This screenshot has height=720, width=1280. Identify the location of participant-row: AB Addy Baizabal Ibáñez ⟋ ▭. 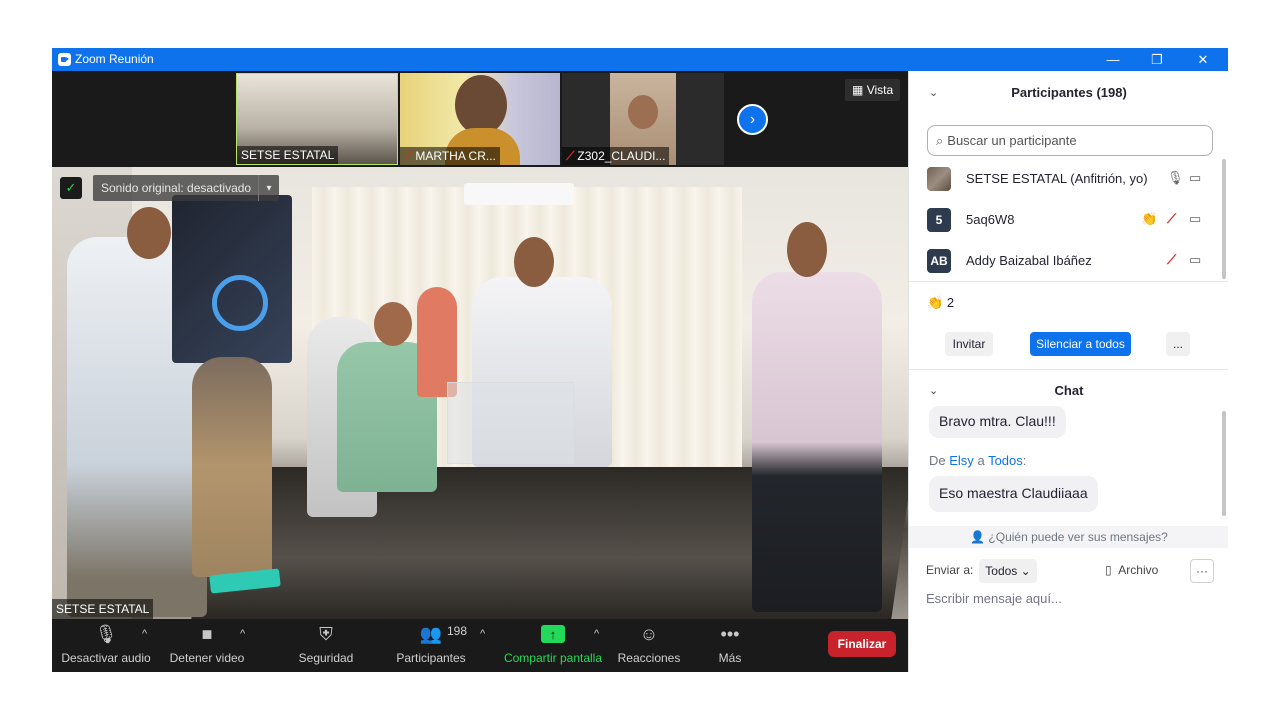
(1064, 261).